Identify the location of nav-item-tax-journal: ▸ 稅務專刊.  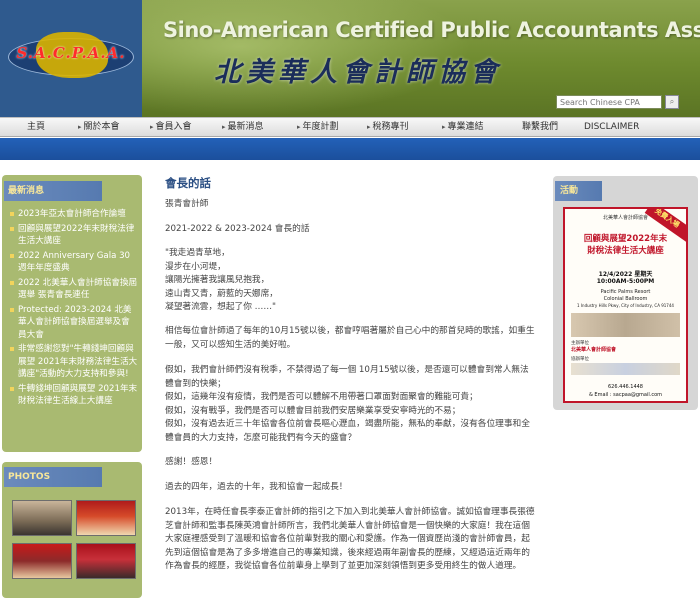
(388, 127).